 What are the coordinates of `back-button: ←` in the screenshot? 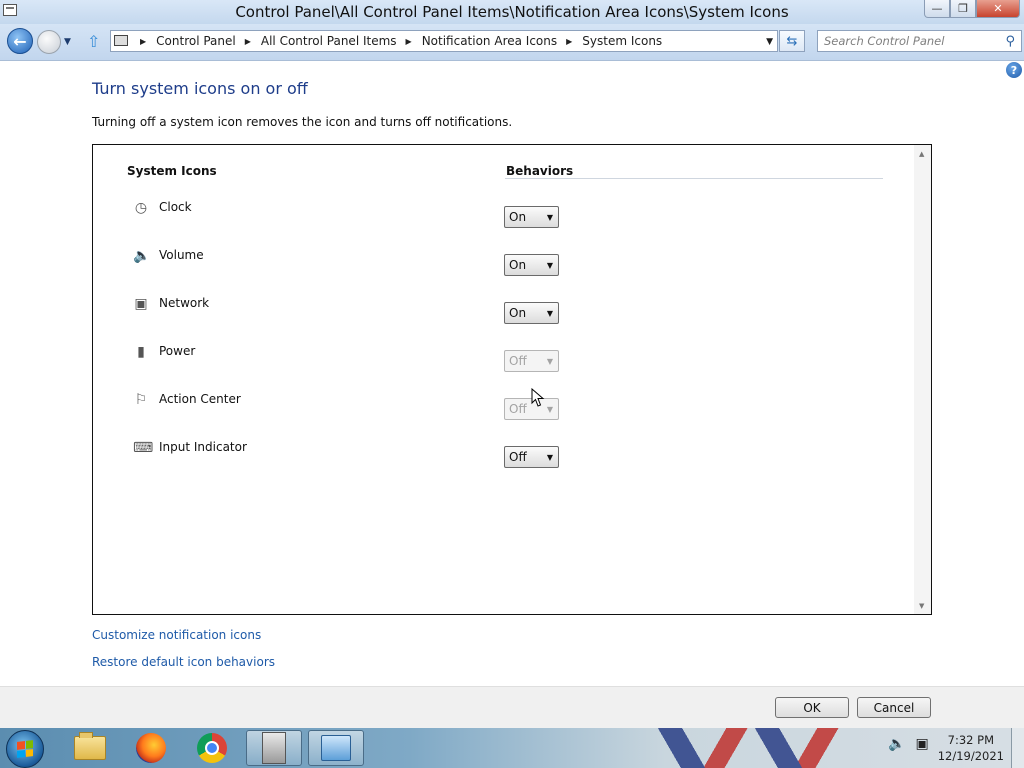 It's located at (20, 41).